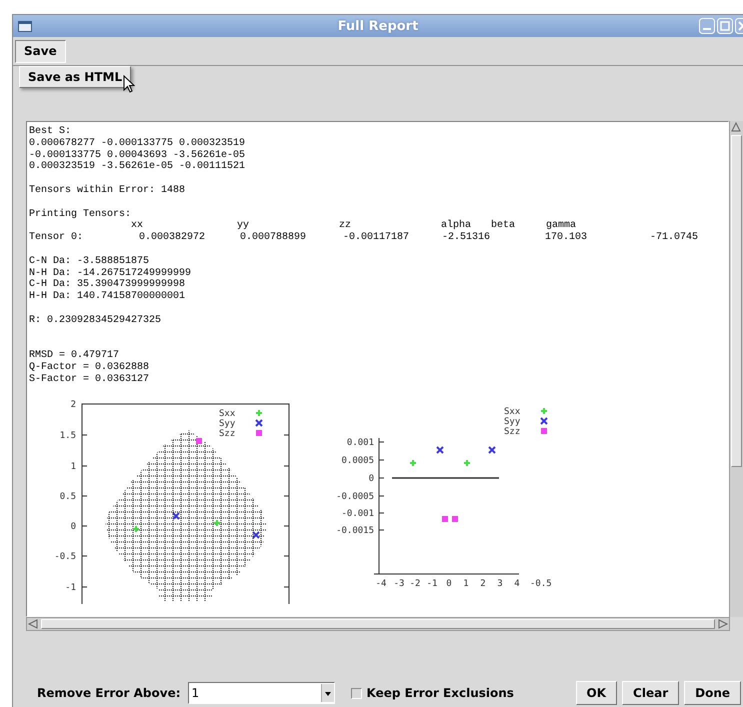 The image size is (743, 707). What do you see at coordinates (129, 84) in the screenshot?
I see `mouse-pointer-icon` at bounding box center [129, 84].